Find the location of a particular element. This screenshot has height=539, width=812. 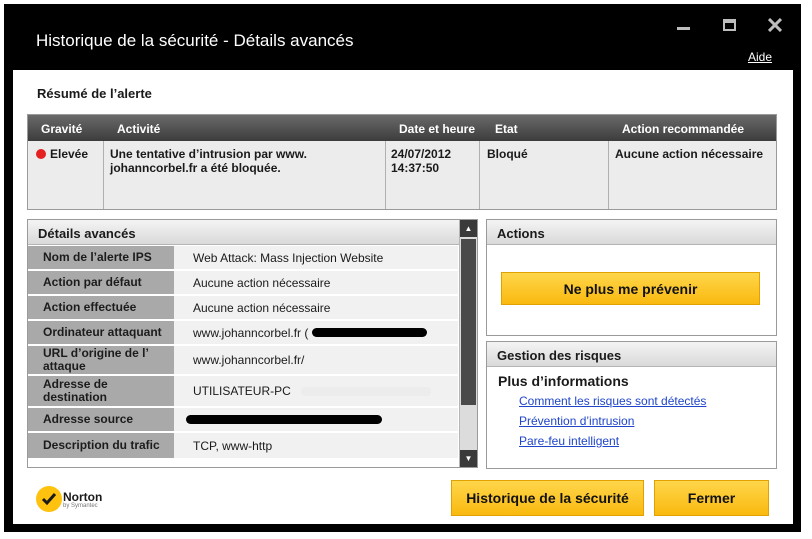

detail-row-destination-address: Adresse de destination UTILISATEUR-PC is located at coordinates (243, 391).